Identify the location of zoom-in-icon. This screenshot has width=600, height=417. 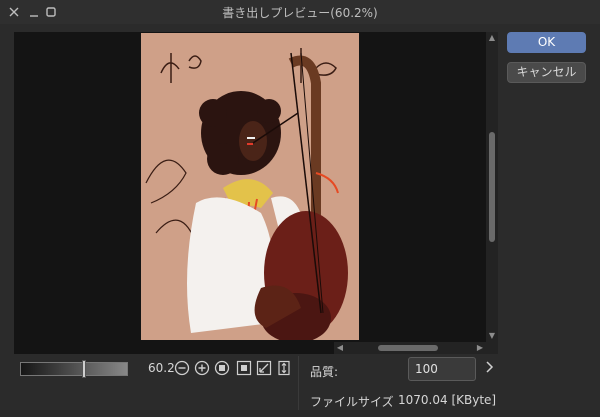
(202, 368).